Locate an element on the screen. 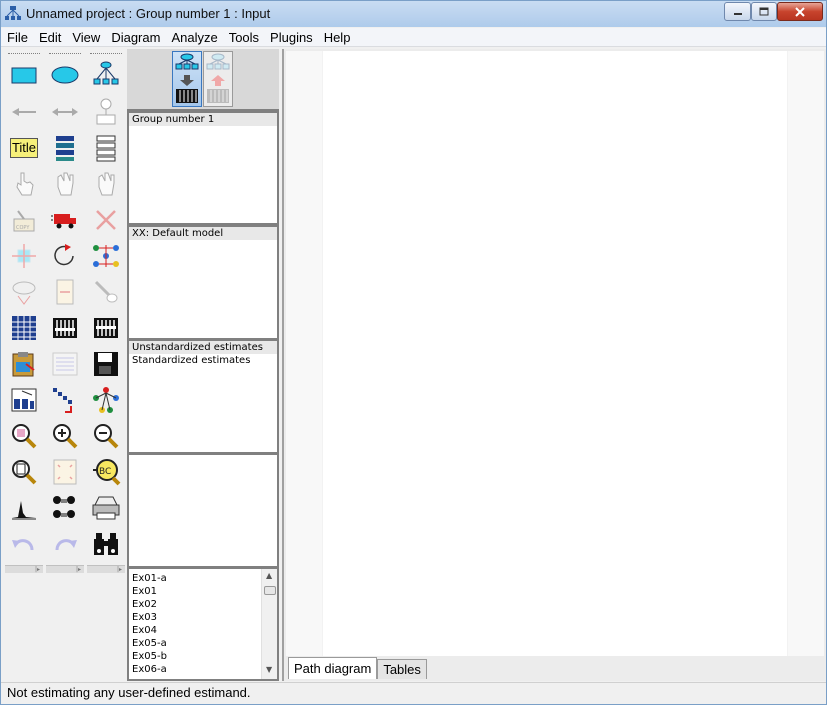 The image size is (827, 705). file-item: Ex05-a is located at coordinates (195, 643).